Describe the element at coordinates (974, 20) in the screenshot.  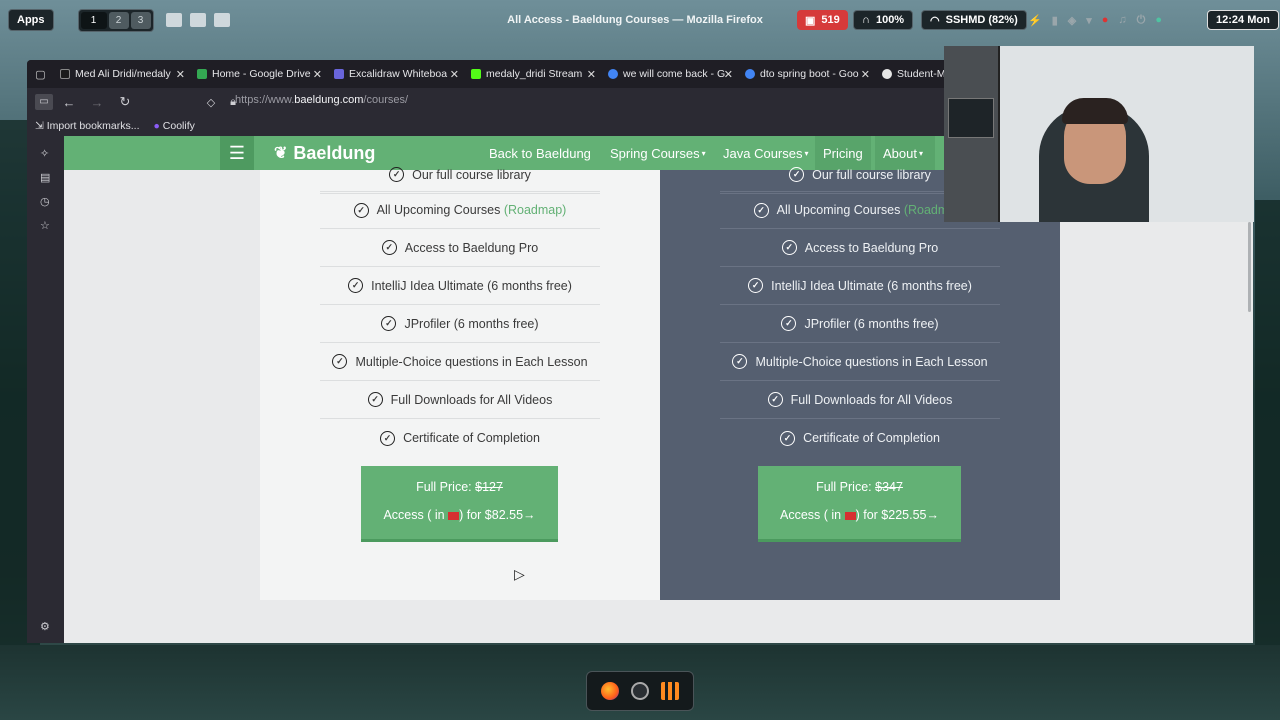
I see `wifi-indicator: ◠ SSHMD (82%)` at that location.